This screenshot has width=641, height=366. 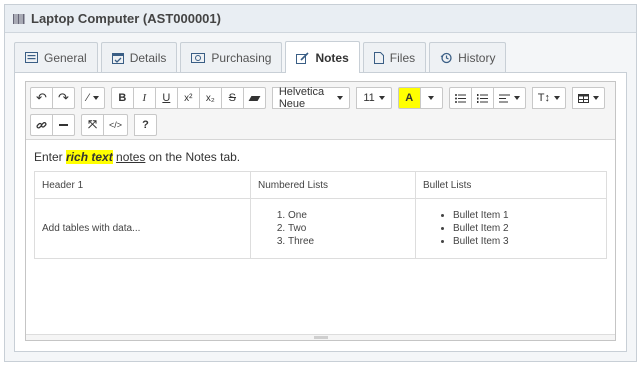 I want to click on table-header-cell: Numbered Lists, so click(x=333, y=185).